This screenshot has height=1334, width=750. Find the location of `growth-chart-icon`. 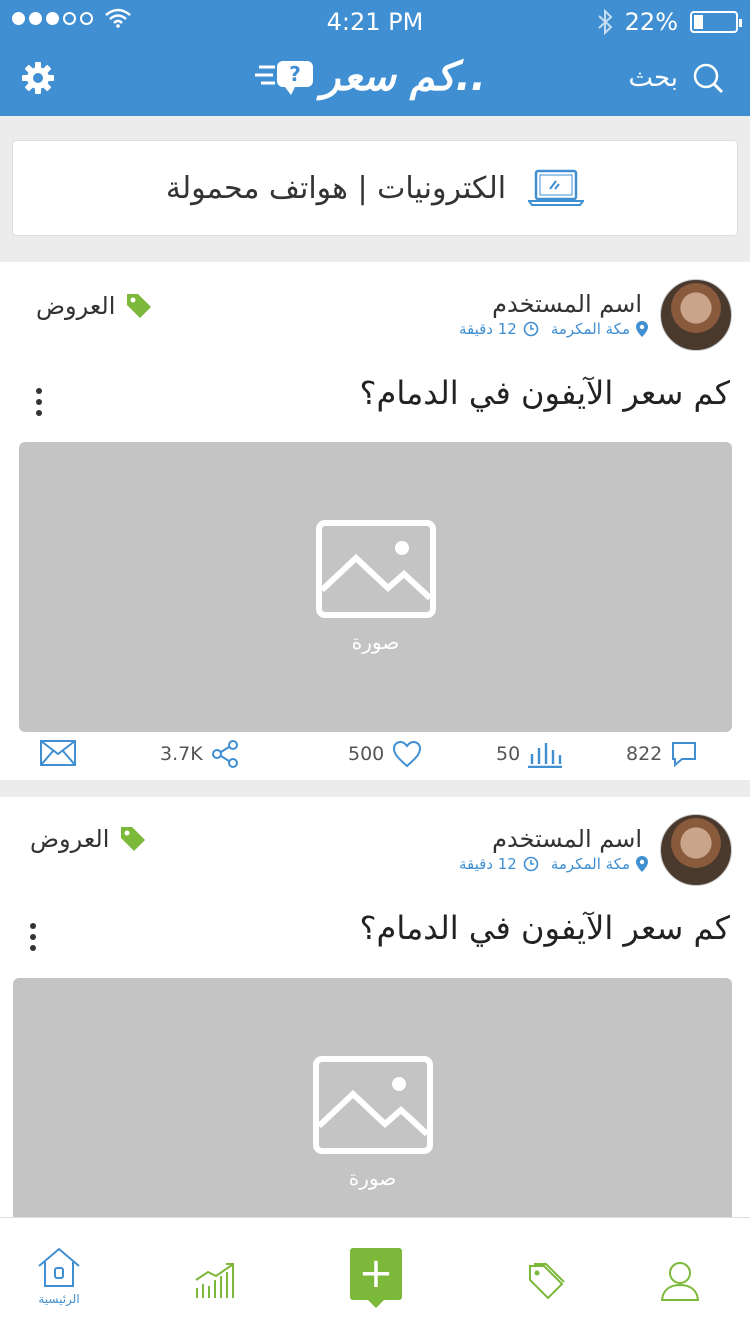

growth-chart-icon is located at coordinates (214, 1280).